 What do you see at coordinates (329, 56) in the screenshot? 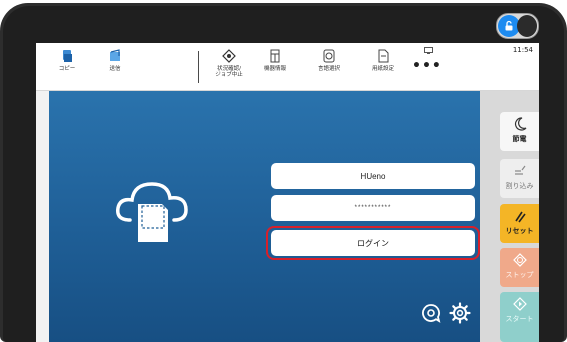
I see `language-icon` at bounding box center [329, 56].